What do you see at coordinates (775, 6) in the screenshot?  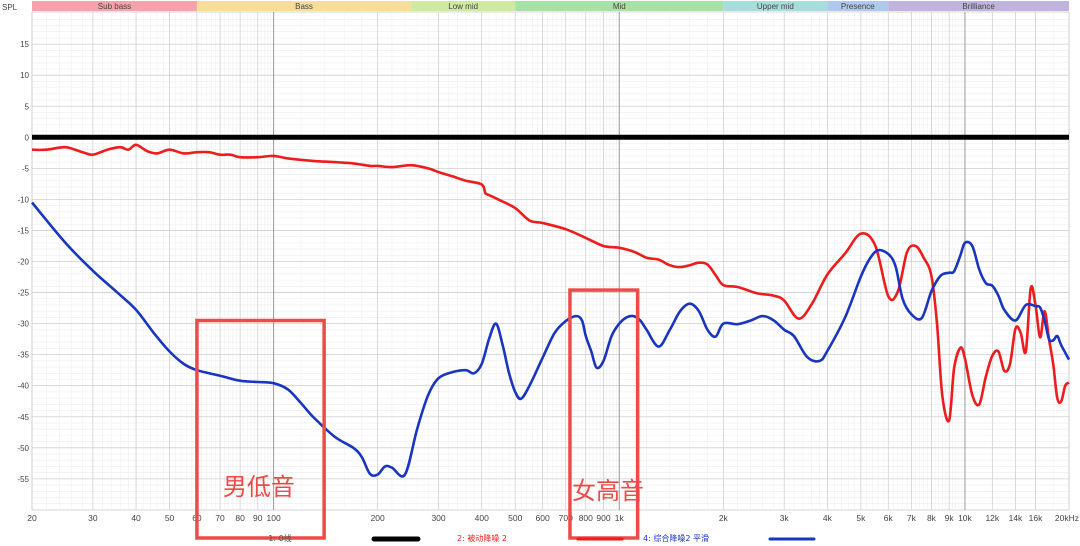 I see `band-label: Upper mid` at bounding box center [775, 6].